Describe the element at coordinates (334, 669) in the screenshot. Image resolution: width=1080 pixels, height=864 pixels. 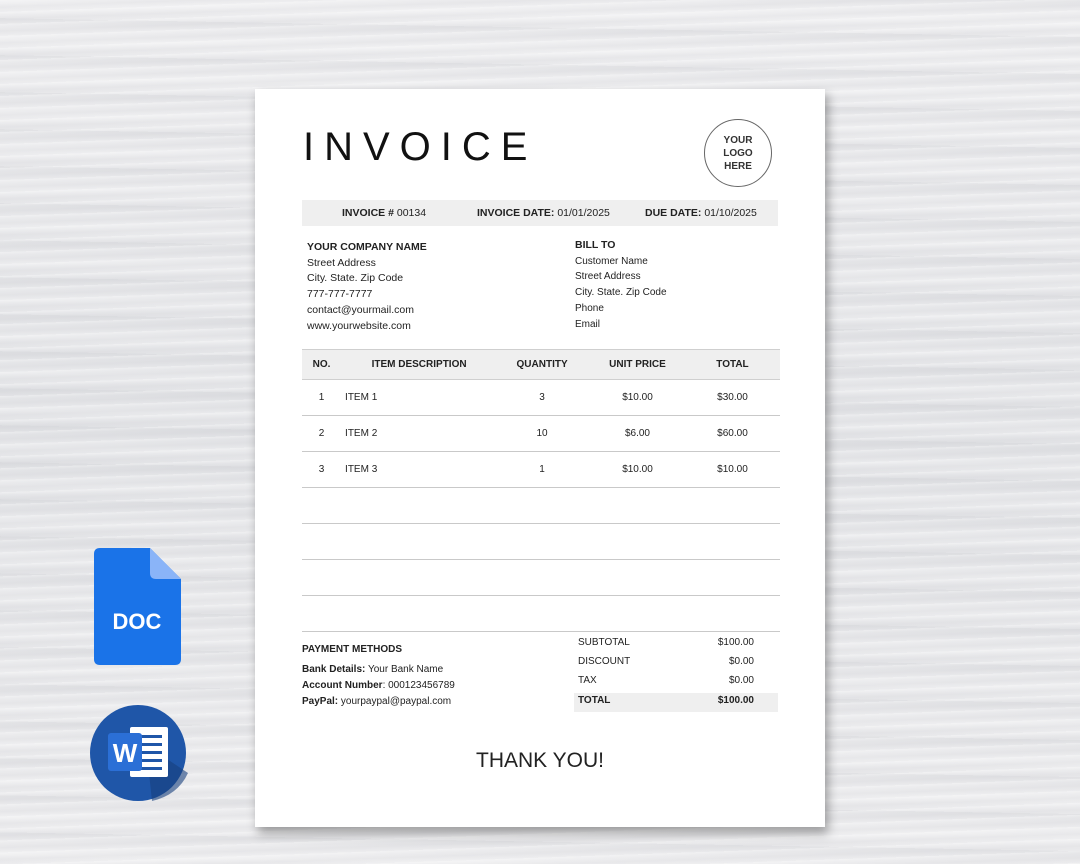
I see `bank-label: Bank Details:` at that location.